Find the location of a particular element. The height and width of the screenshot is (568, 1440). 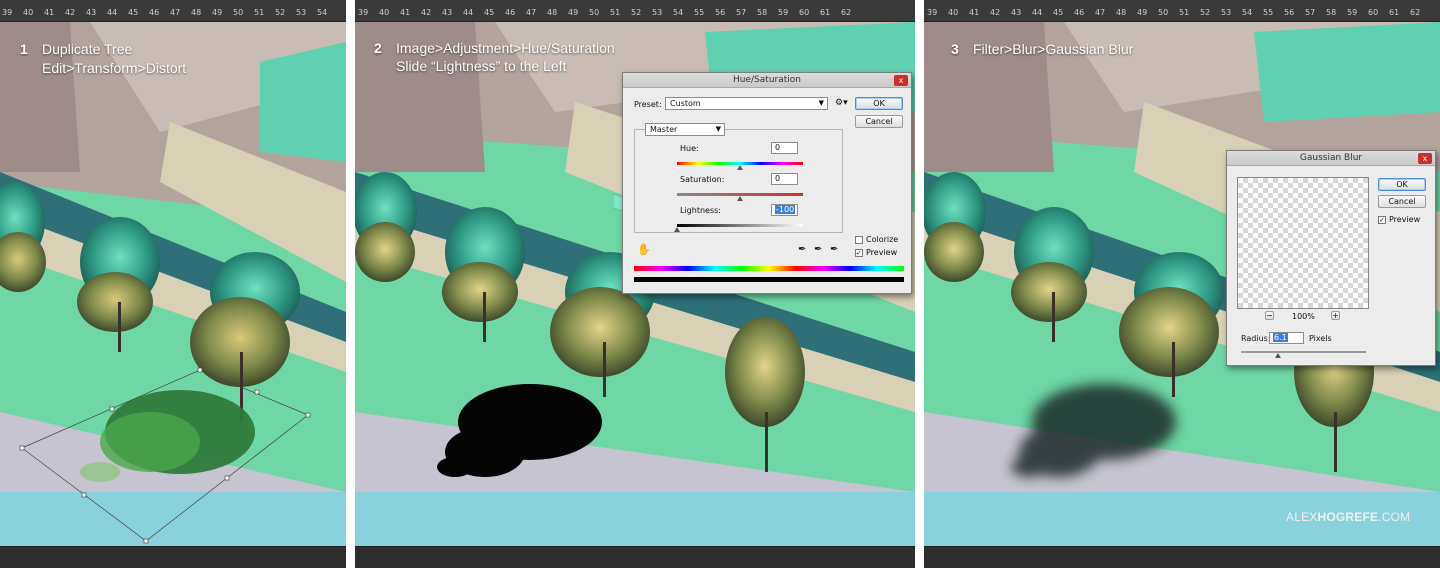

step-number: 3 is located at coordinates (955, 49).